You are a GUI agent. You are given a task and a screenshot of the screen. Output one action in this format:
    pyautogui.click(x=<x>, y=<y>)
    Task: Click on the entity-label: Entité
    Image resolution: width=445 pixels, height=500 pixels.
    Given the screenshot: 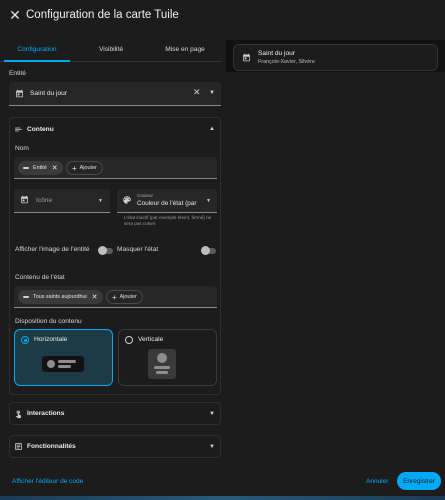 What is the action you would take?
    pyautogui.click(x=17, y=73)
    